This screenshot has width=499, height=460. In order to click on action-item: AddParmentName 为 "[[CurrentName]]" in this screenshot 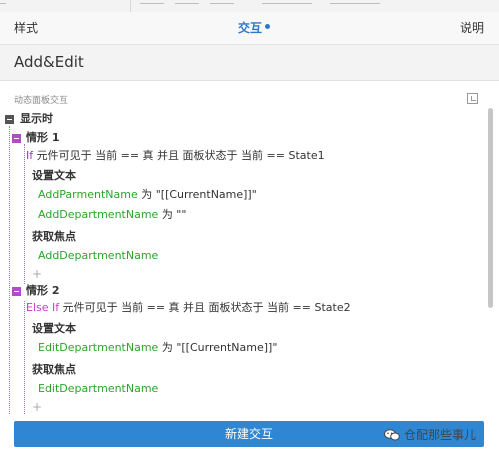, I will do `click(147, 195)`.